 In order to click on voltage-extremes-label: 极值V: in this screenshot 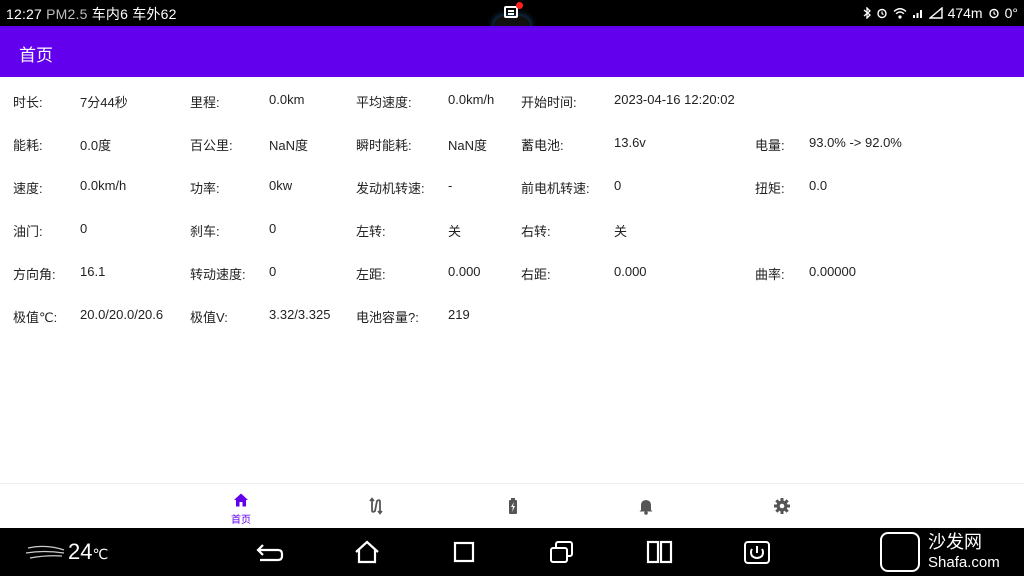, I will do `click(209, 317)`.